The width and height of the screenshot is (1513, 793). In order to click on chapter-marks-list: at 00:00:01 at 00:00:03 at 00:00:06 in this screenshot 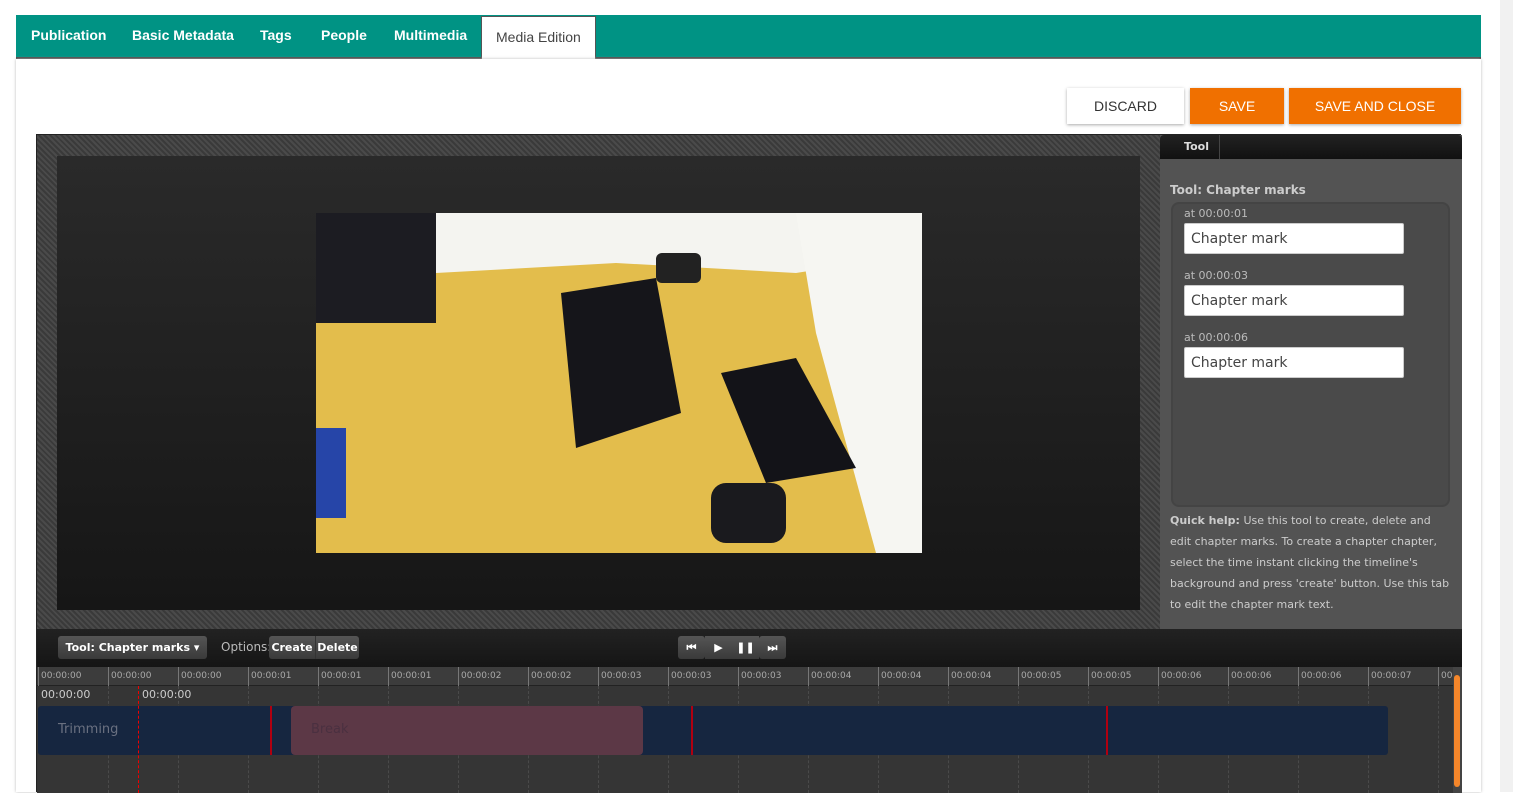, I will do `click(1310, 354)`.